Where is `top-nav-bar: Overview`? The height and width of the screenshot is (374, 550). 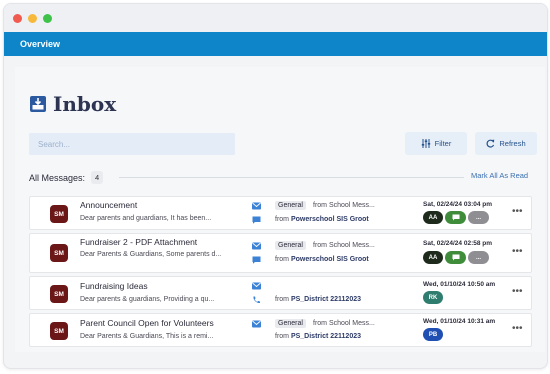 top-nav-bar: Overview is located at coordinates (275, 44).